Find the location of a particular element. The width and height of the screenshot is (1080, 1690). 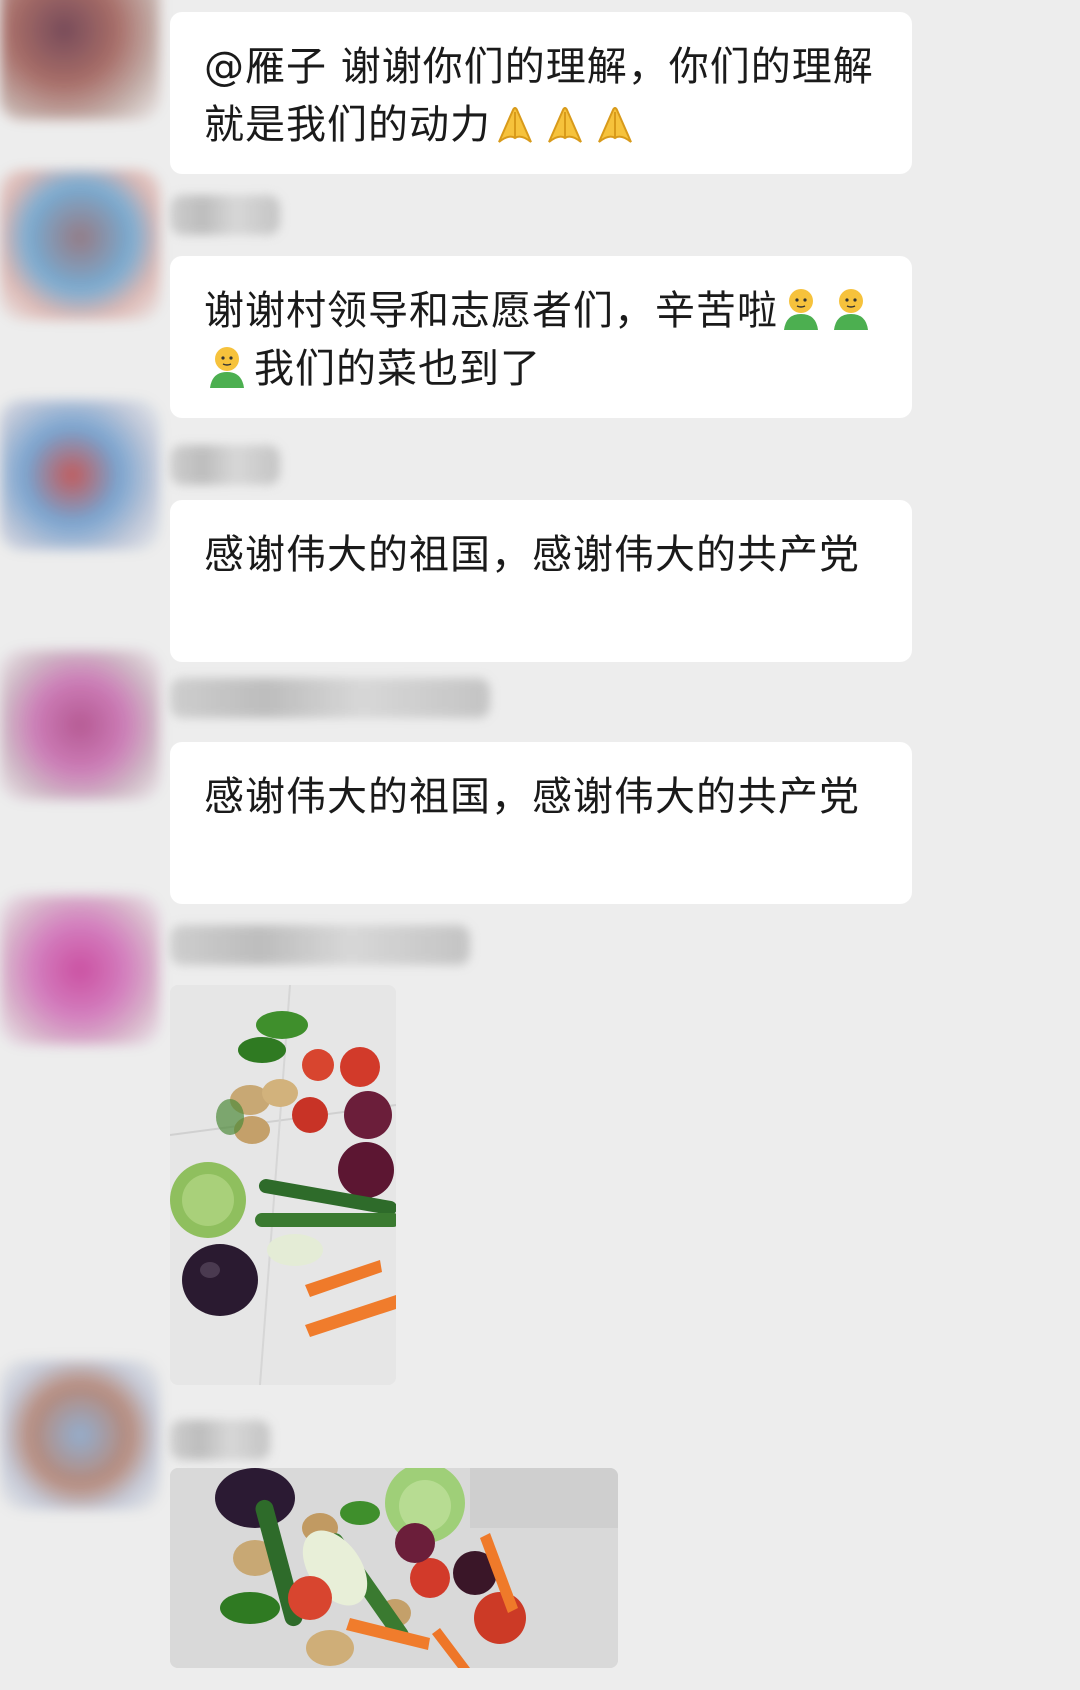

message-text-continued: 我们的菜也到了 is located at coordinates (397, 369).